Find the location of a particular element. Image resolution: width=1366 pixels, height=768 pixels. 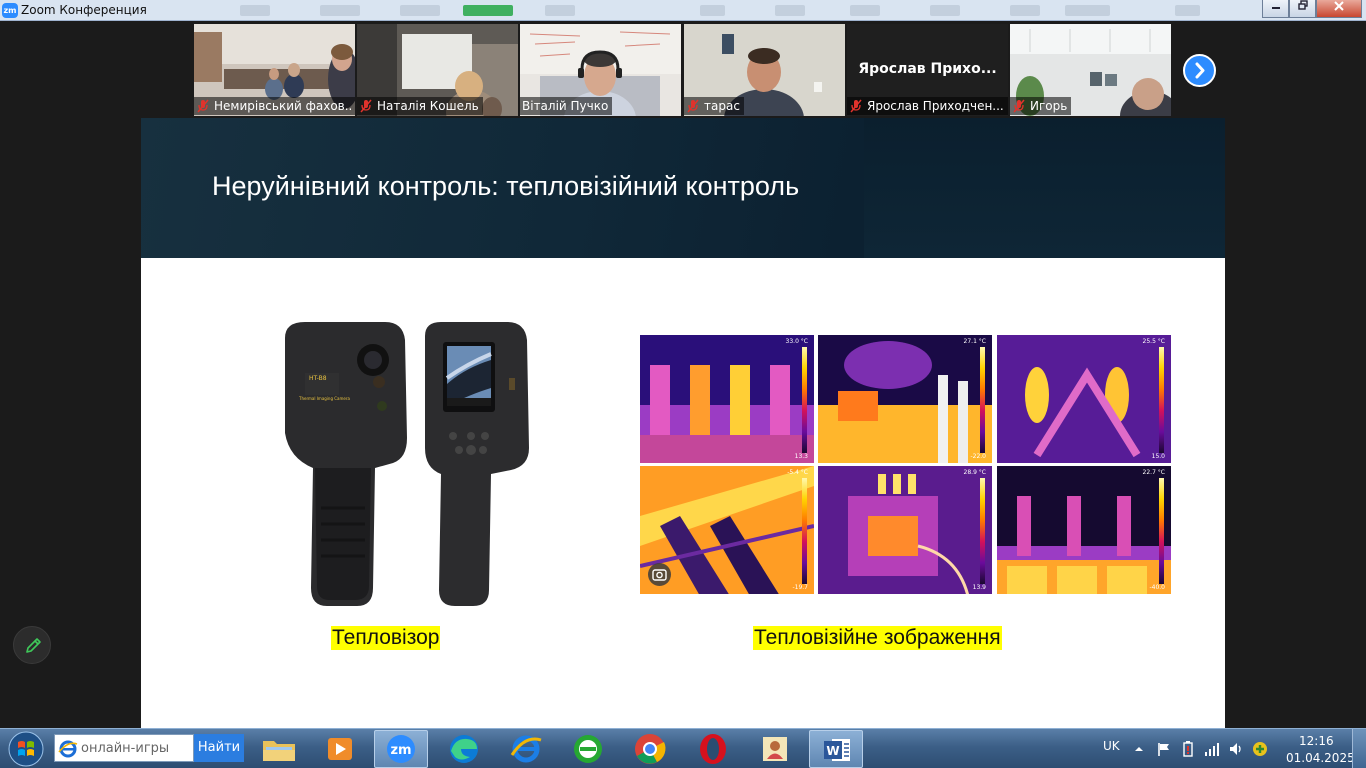

annotate-button is located at coordinates (32, 645).